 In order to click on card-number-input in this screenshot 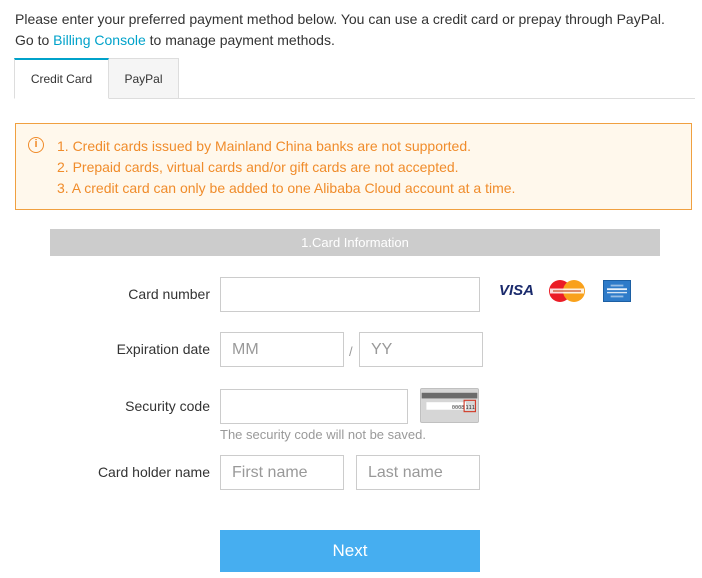, I will do `click(350, 294)`.